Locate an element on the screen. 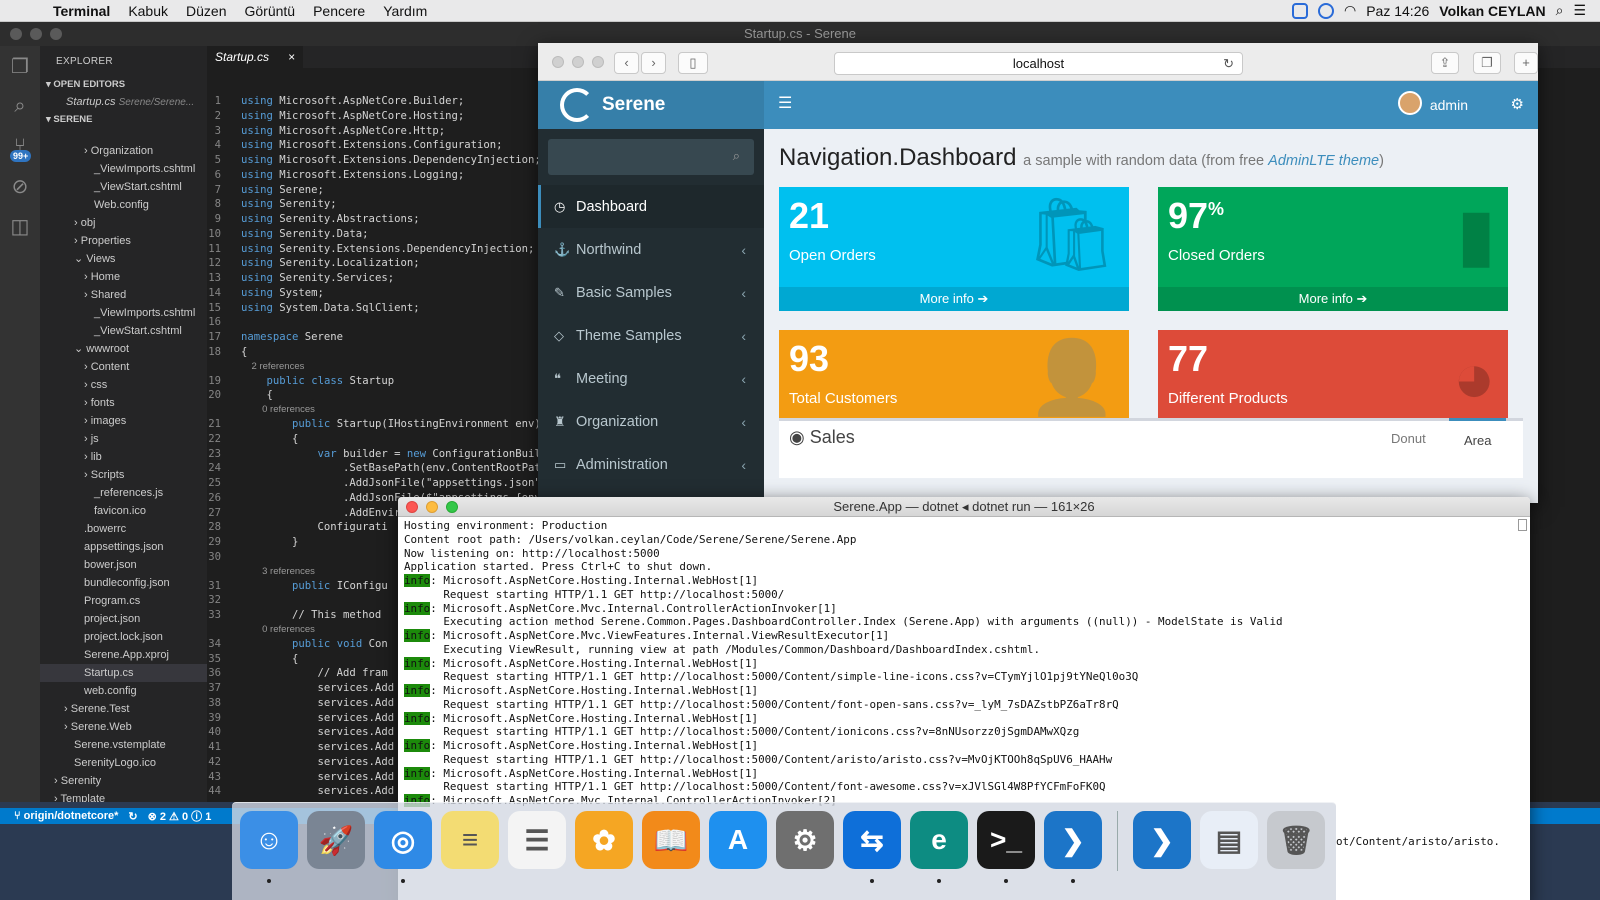 This screenshot has height=900, width=1600. dock-app-store-icon: A is located at coordinates (738, 840).